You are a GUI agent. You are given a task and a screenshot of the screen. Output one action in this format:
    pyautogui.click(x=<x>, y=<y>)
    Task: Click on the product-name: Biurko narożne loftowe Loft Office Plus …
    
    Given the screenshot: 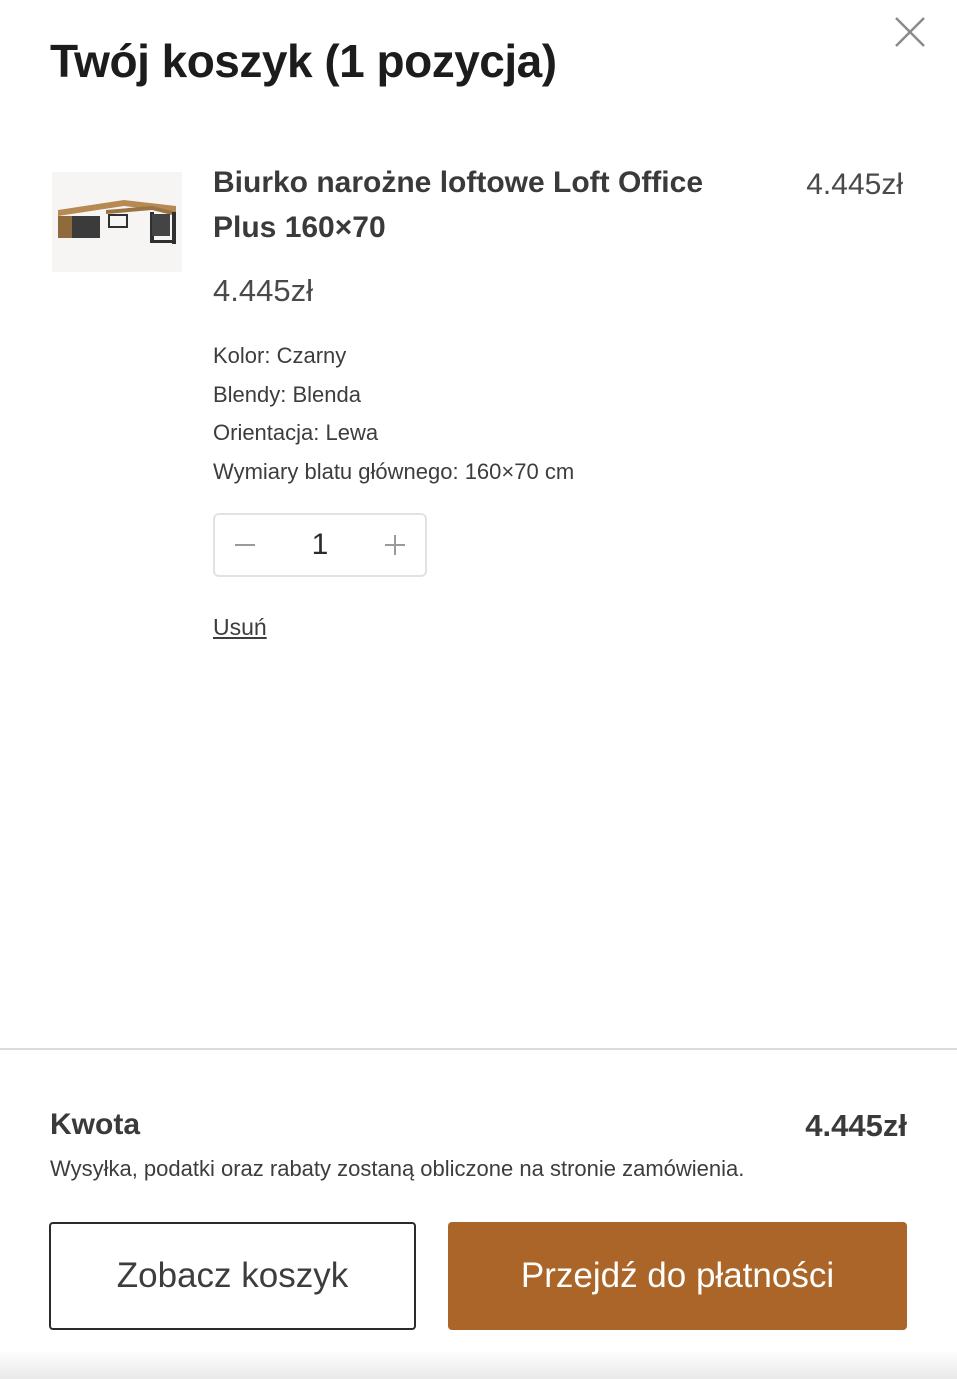 What is the action you would take?
    pyautogui.click(x=483, y=205)
    